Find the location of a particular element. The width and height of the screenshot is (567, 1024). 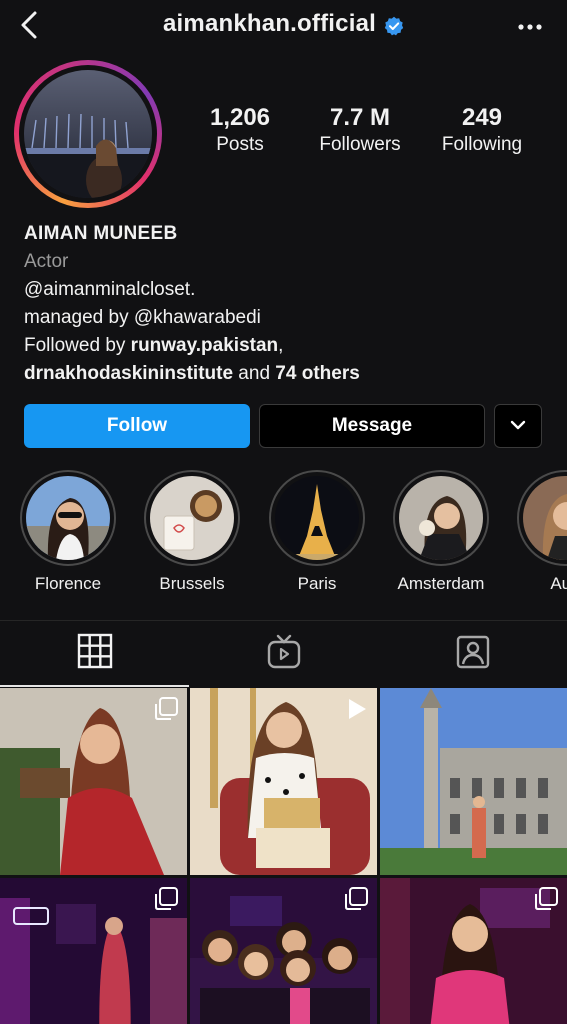

posts-count: 1,206 is located at coordinates (240, 117).